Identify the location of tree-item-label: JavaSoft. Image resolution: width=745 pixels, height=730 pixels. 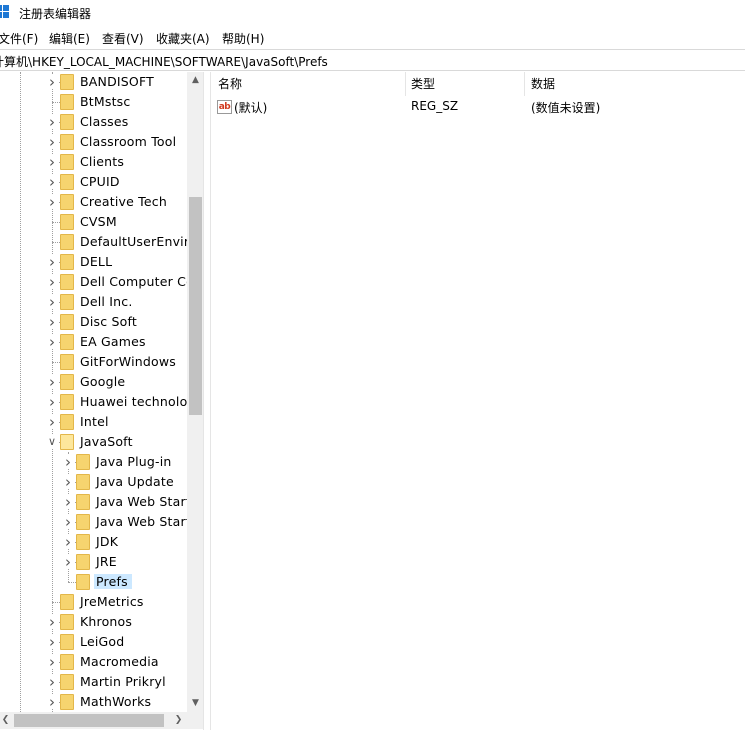
(106, 441).